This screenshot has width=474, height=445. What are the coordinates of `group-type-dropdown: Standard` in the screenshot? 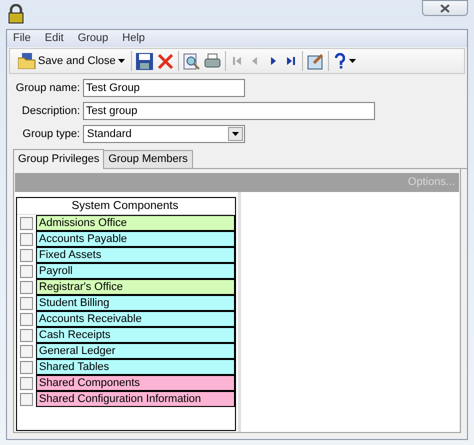 It's located at (164, 134).